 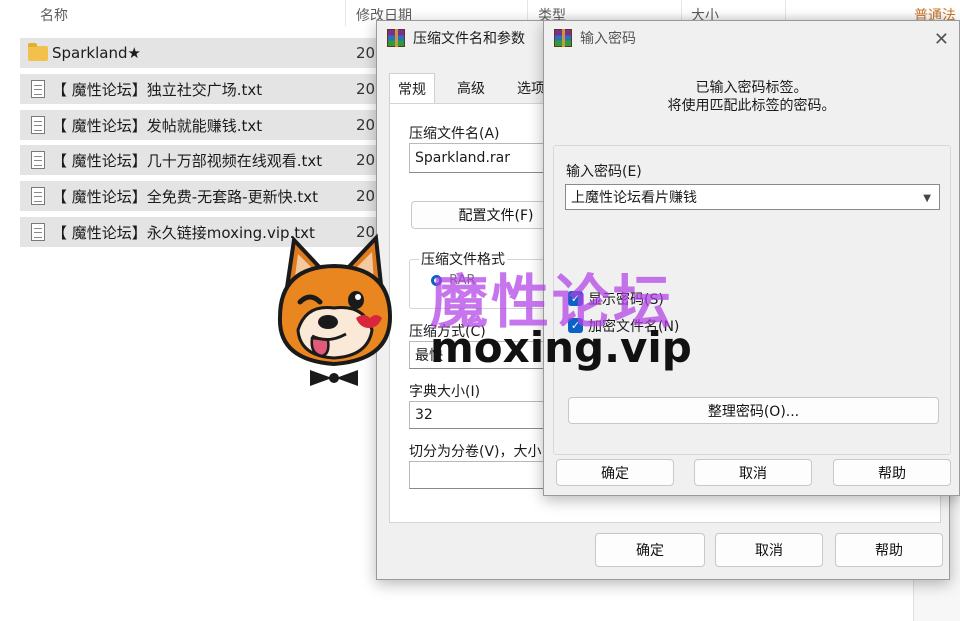 I want to click on file-row: 【 魔性论坛】全免费-无套路-更新快.txt 20, so click(x=200, y=196).